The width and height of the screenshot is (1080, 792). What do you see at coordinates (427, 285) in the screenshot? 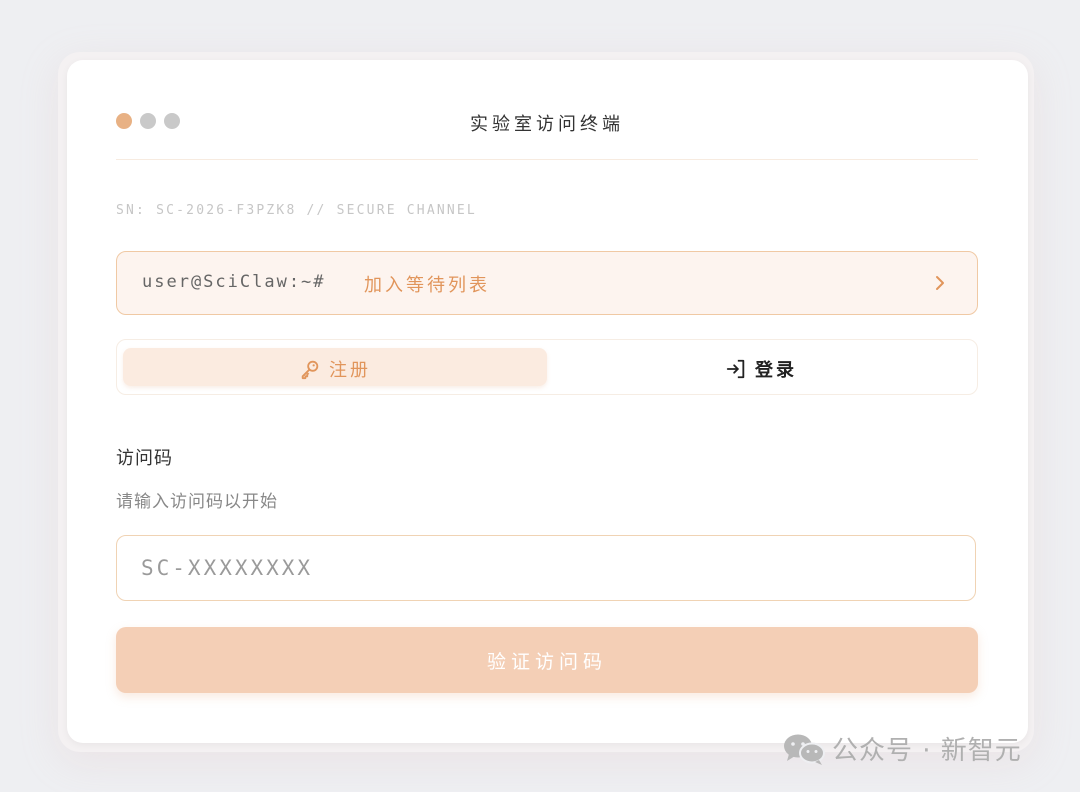
I see `join-waitlist-label: 加入等待列表` at bounding box center [427, 285].